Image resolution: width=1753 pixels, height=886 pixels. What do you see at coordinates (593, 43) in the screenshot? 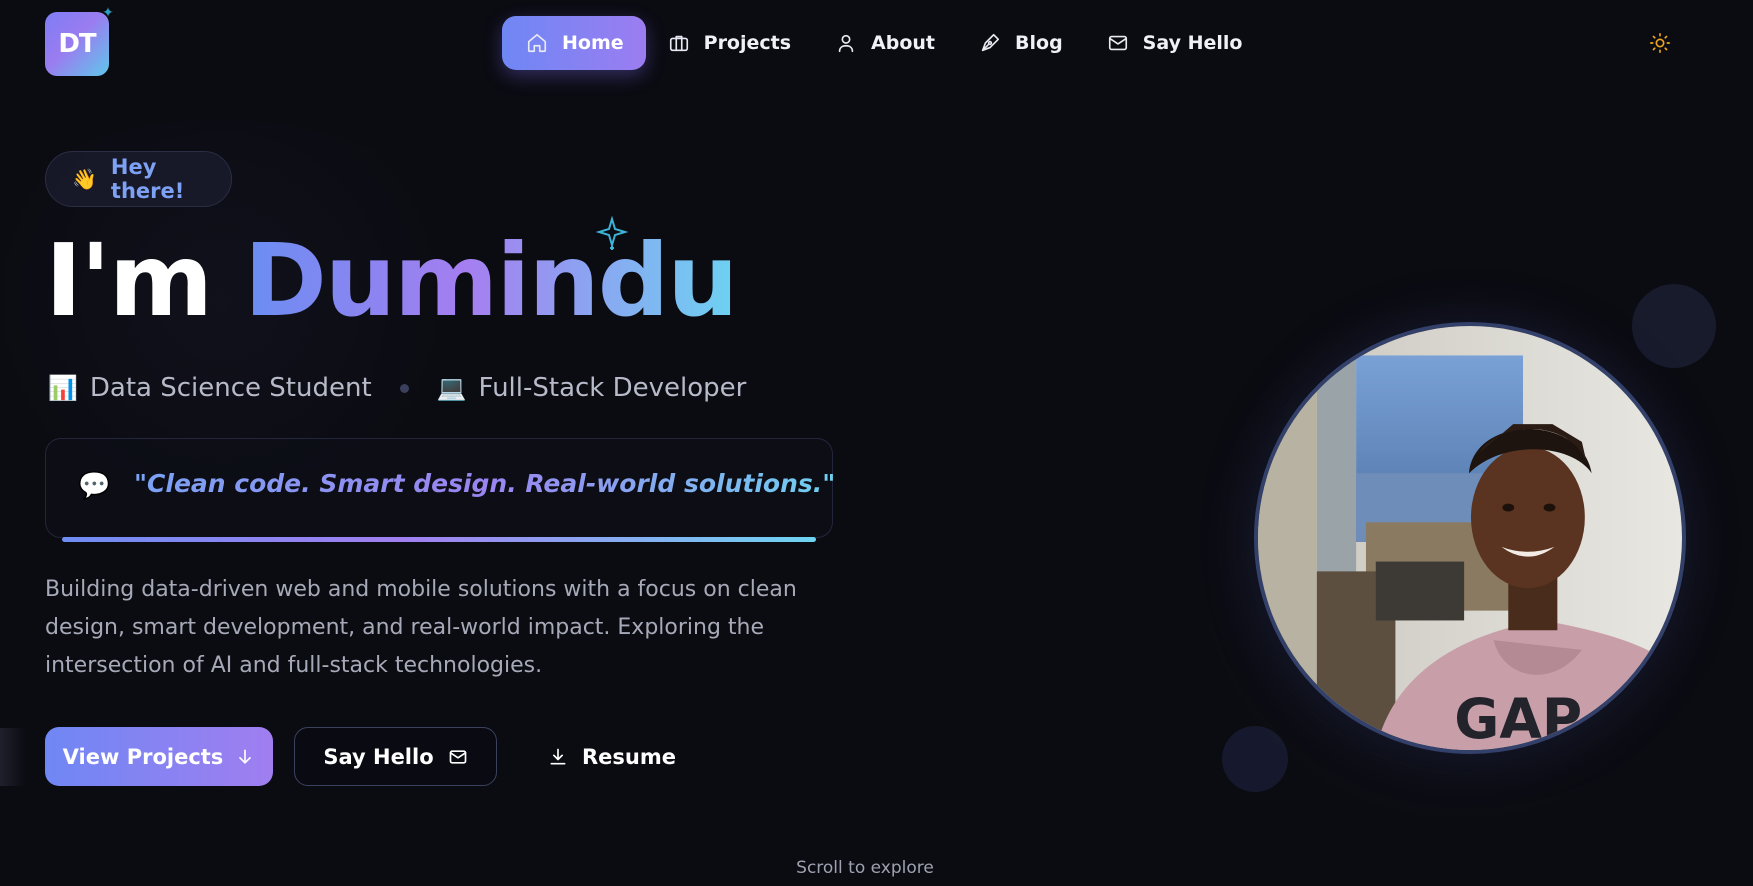
I see `nav-label: Home` at bounding box center [593, 43].